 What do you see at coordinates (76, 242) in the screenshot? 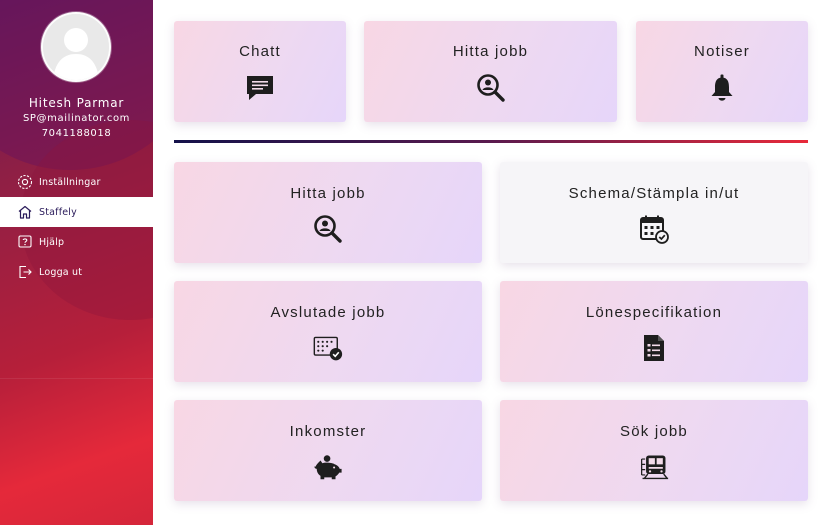
I see `sidebar-item-help: Hjälp` at bounding box center [76, 242].